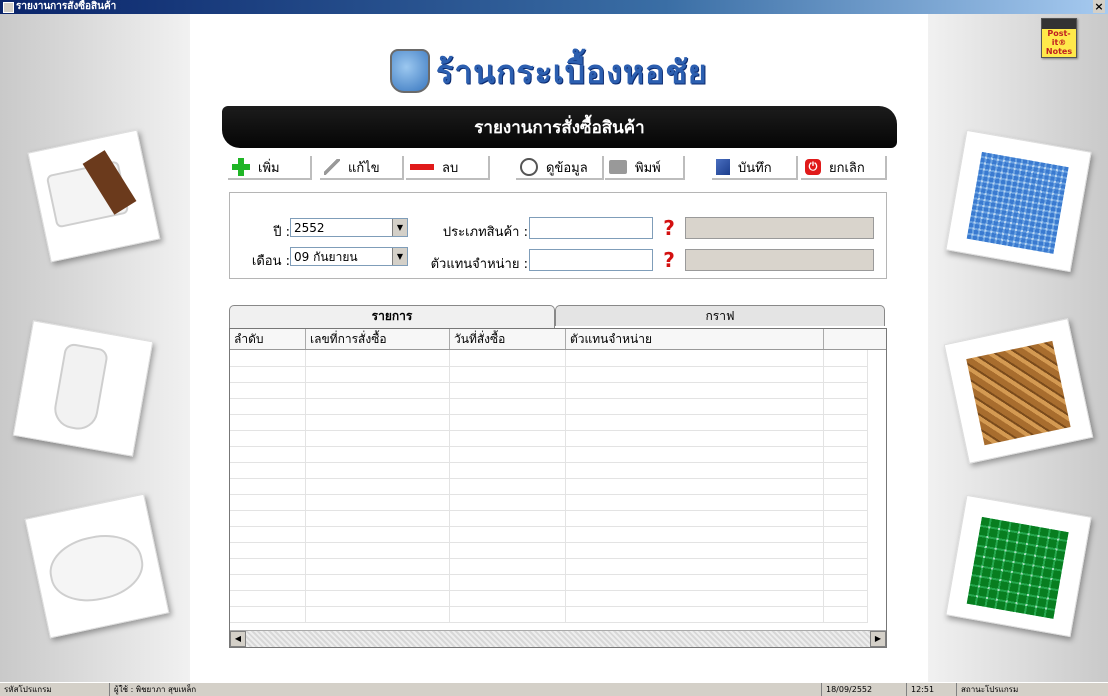  Describe the element at coordinates (94, 196) in the screenshot. I see `sink-photo` at that location.